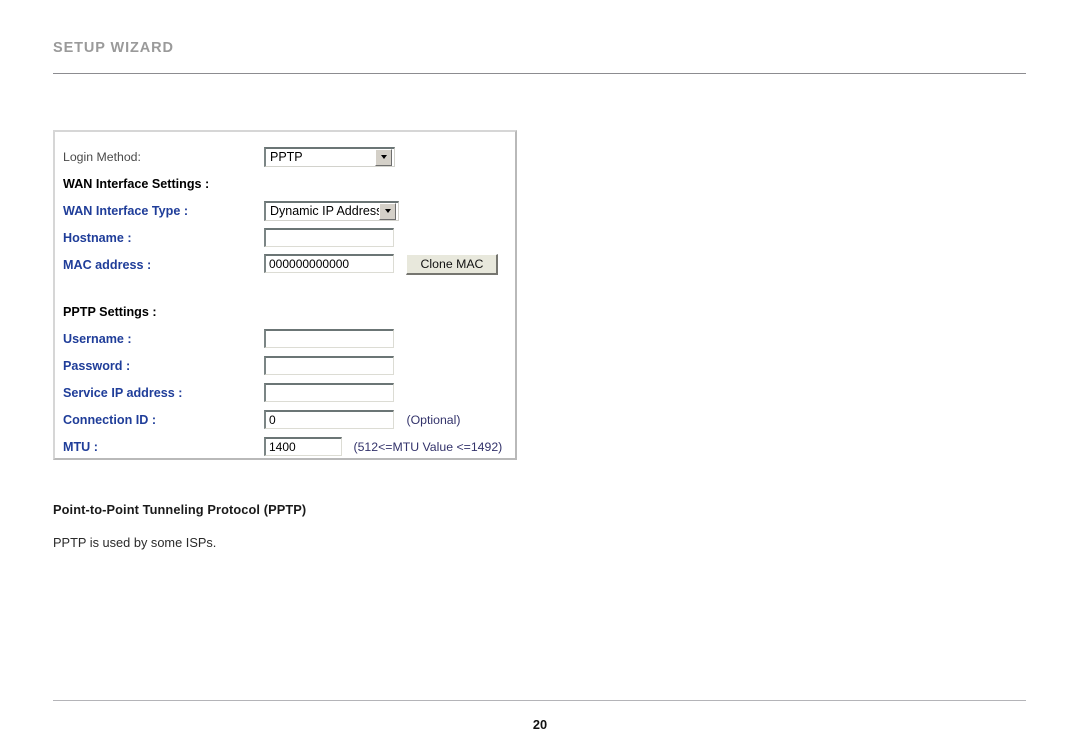  What do you see at coordinates (329, 156) in the screenshot?
I see `login-method-select: PPTP` at bounding box center [329, 156].